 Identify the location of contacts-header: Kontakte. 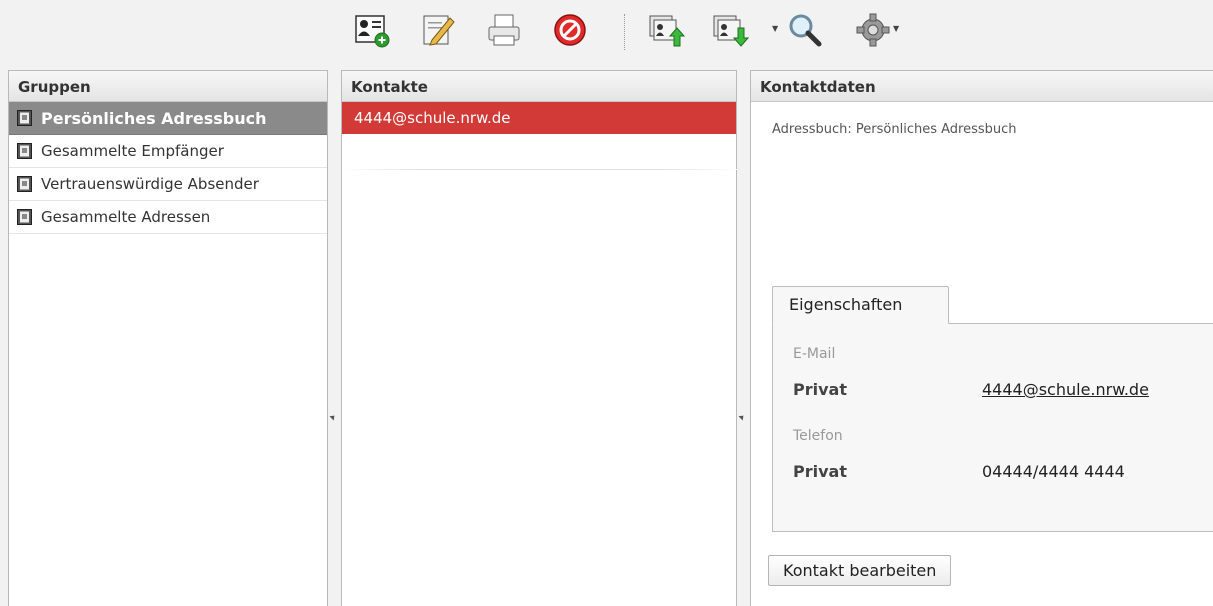
(539, 86).